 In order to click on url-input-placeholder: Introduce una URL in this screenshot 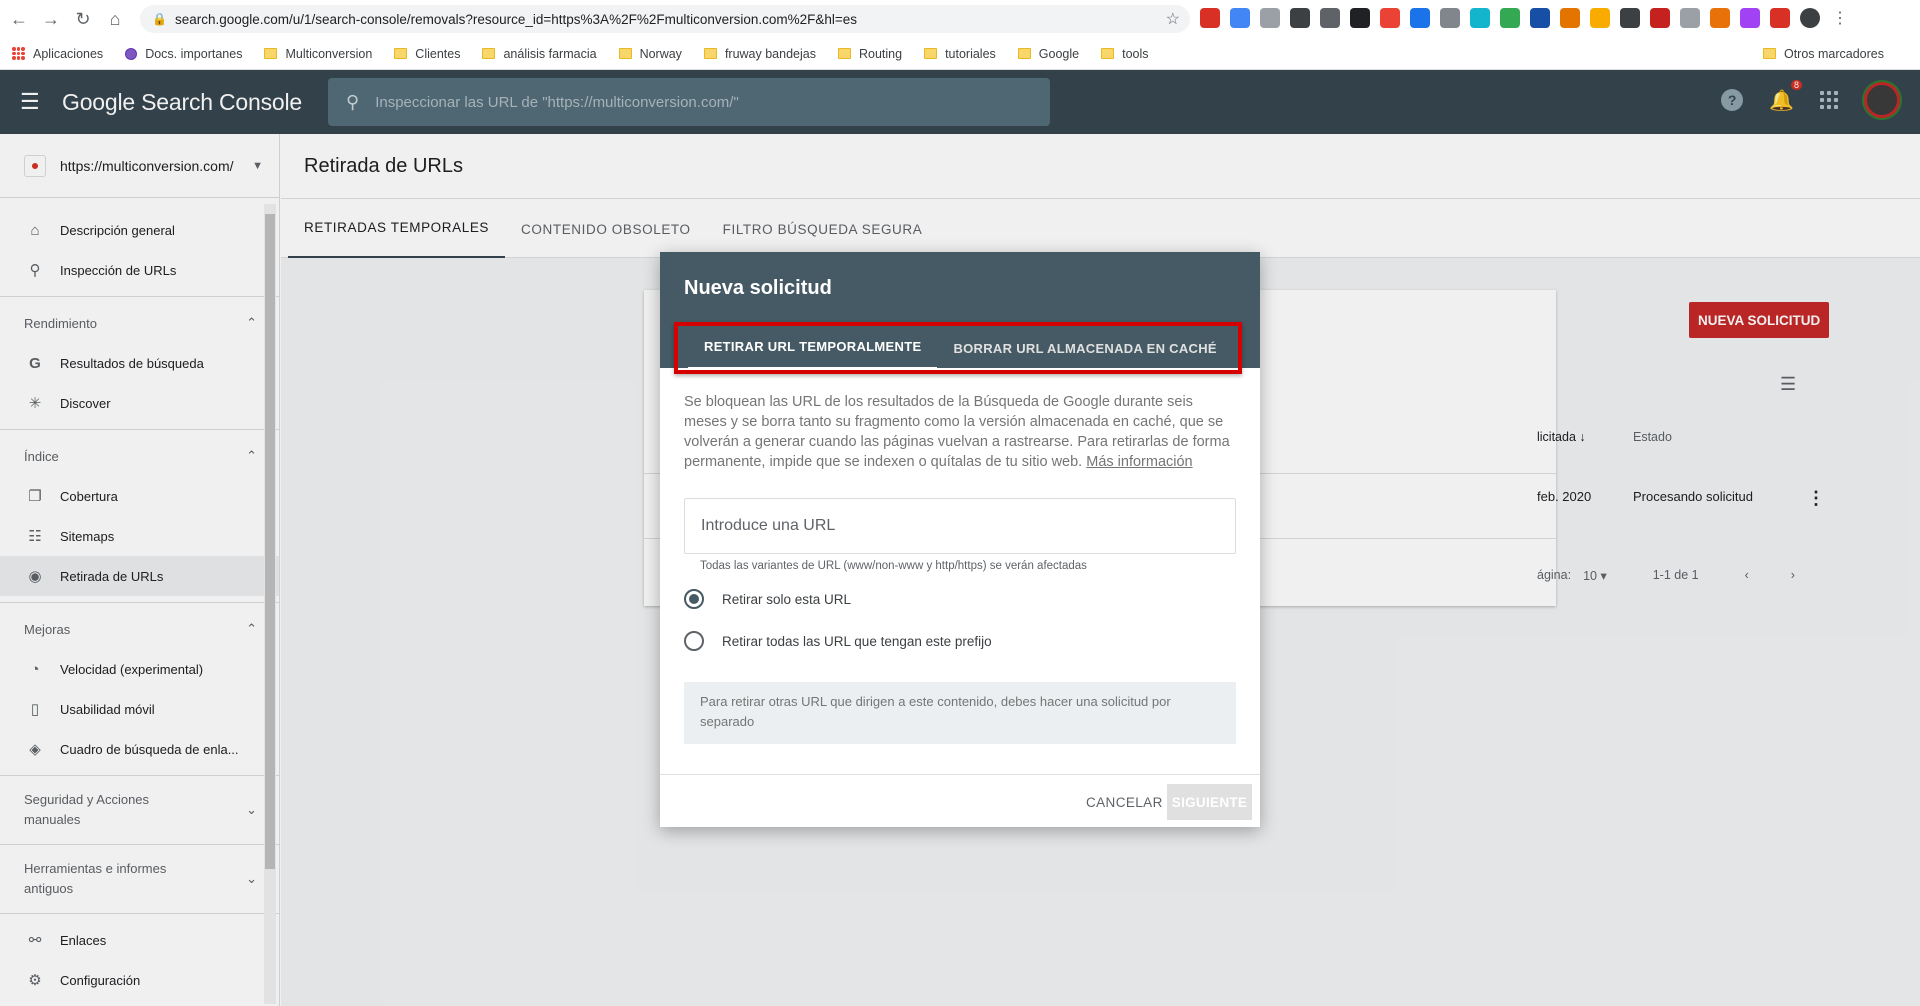, I will do `click(768, 525)`.